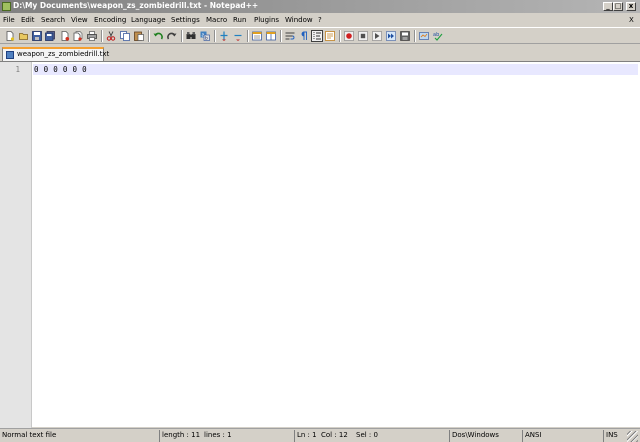  Describe the element at coordinates (377, 36) in the screenshot. I see `play-macro-icon` at that location.